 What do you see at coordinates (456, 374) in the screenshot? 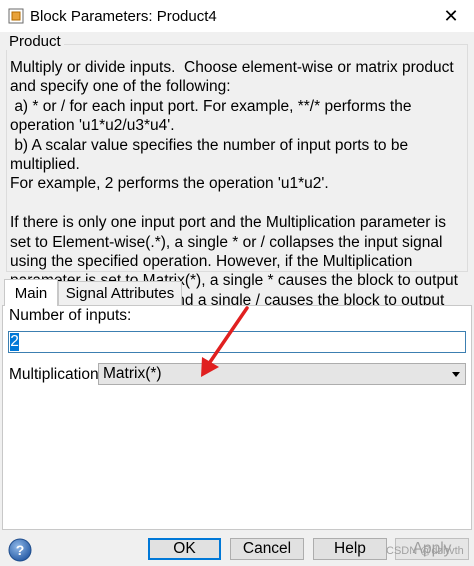
I see `chevron-down-icon` at bounding box center [456, 374].